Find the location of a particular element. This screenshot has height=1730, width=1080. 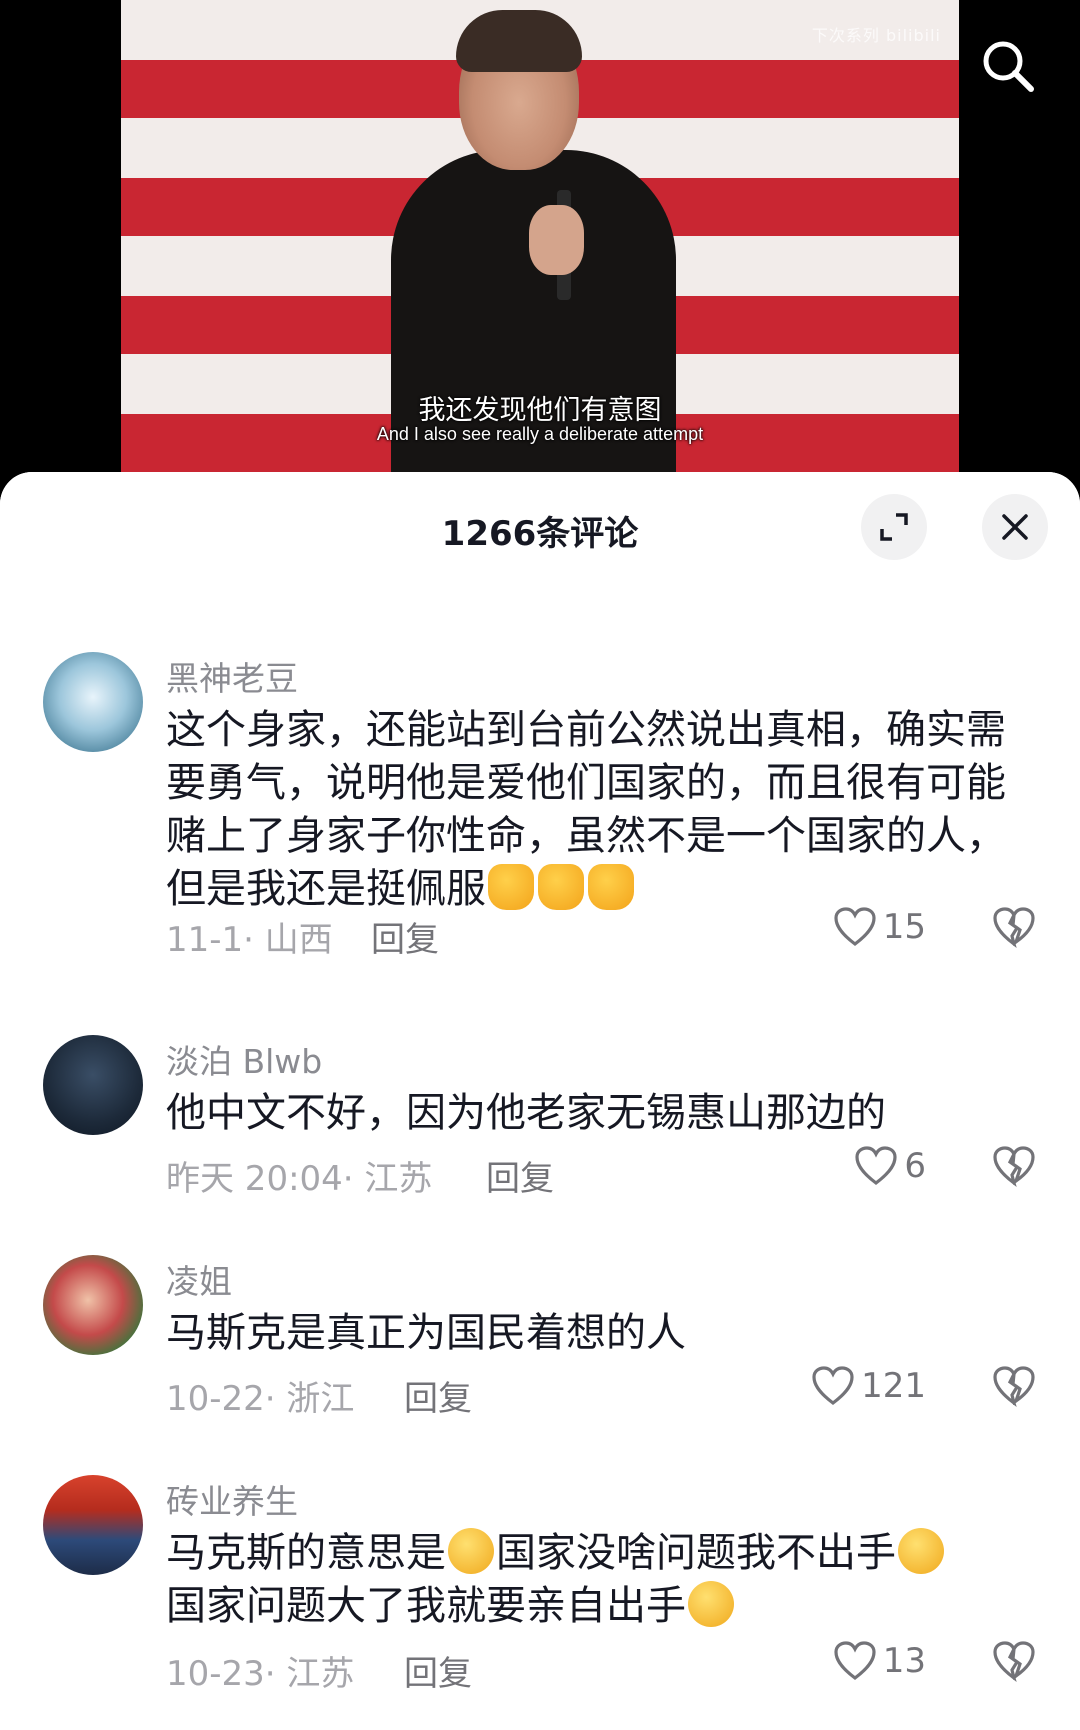

comment-text-part: 国家问题大了我就要亲自出手 is located at coordinates (426, 1606).